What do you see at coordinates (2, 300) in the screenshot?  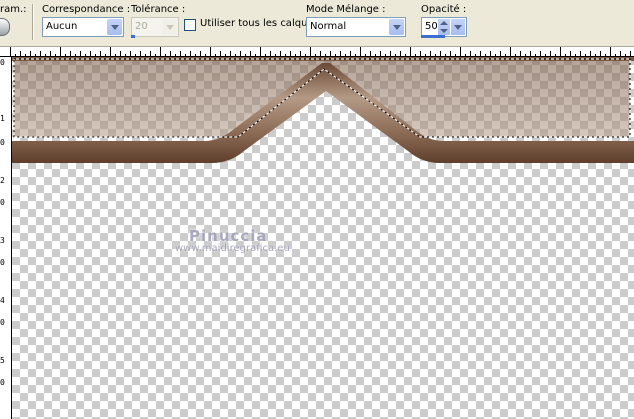 I see `ruler-tick-label: 4` at bounding box center [2, 300].